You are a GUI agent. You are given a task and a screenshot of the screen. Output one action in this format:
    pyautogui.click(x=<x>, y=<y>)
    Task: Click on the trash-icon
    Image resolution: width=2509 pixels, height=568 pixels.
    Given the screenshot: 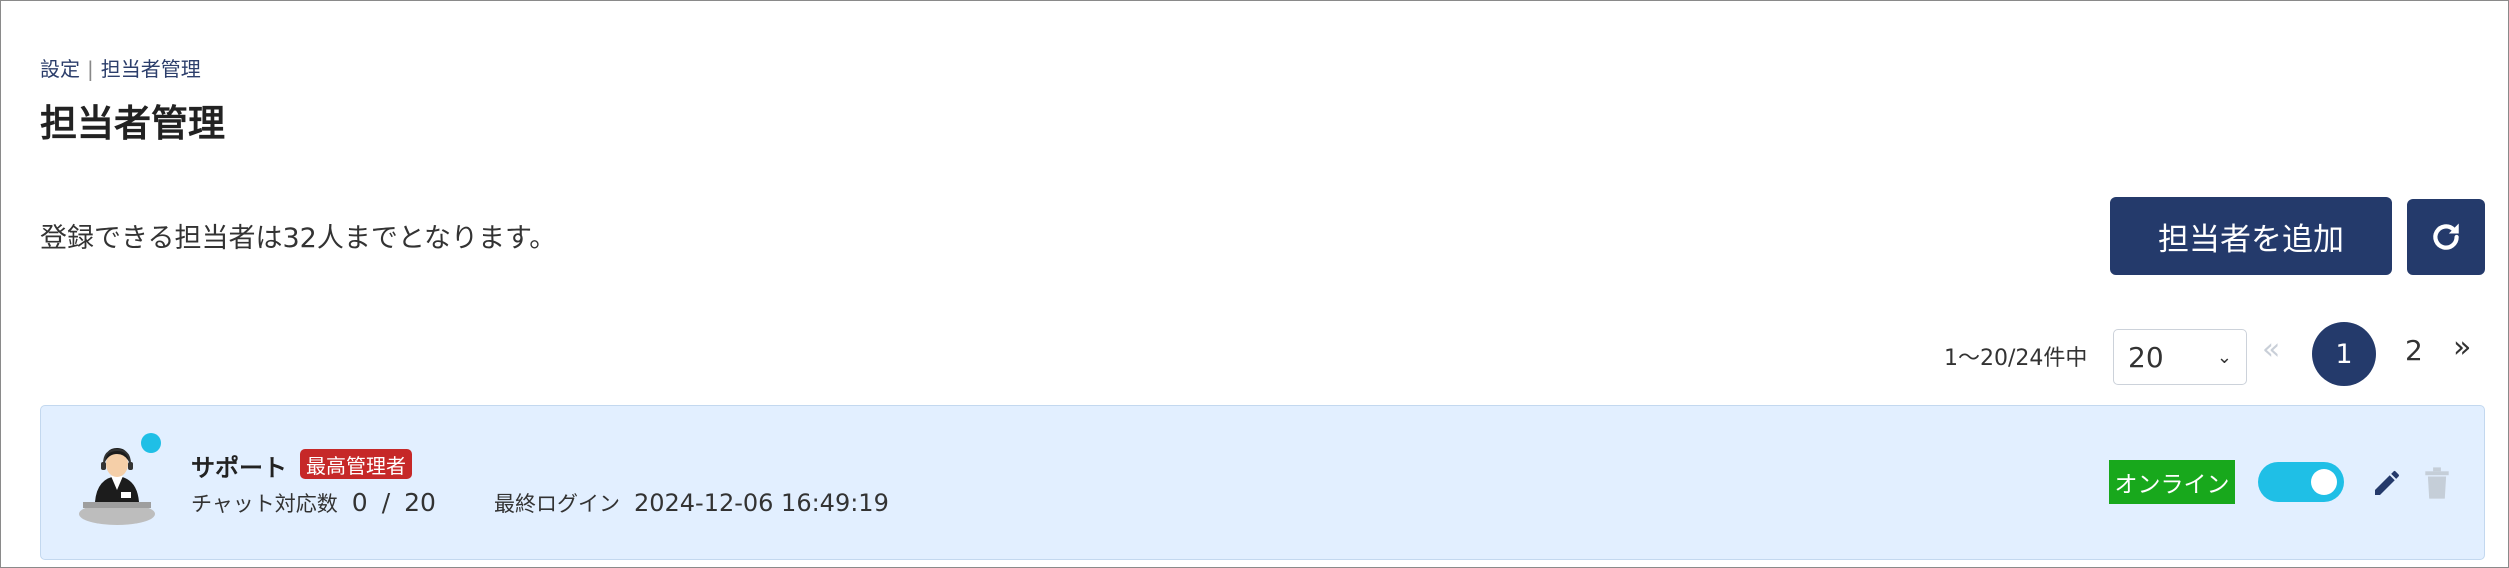 What is the action you would take?
    pyautogui.click(x=2437, y=483)
    